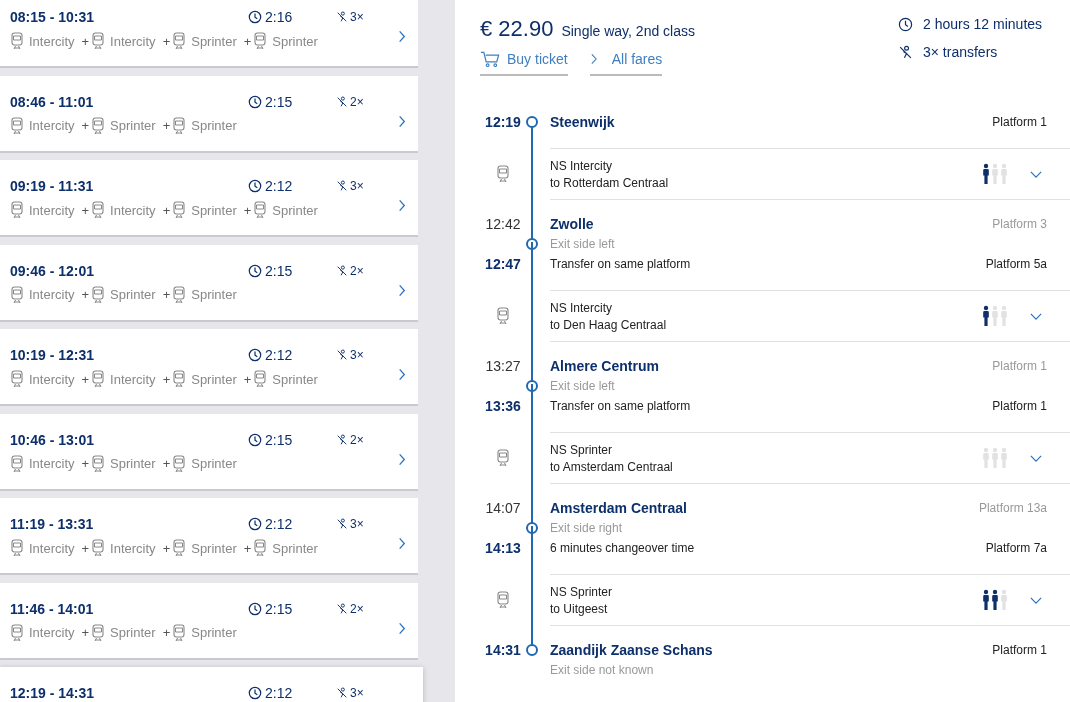 The width and height of the screenshot is (1070, 702). What do you see at coordinates (1016, 264) in the screenshot?
I see `platform: Platform 5a` at bounding box center [1016, 264].